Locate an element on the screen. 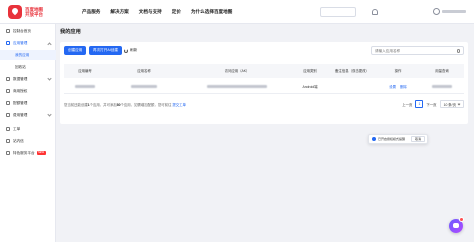 The image size is (474, 242). redacted-app-name is located at coordinates (144, 86).